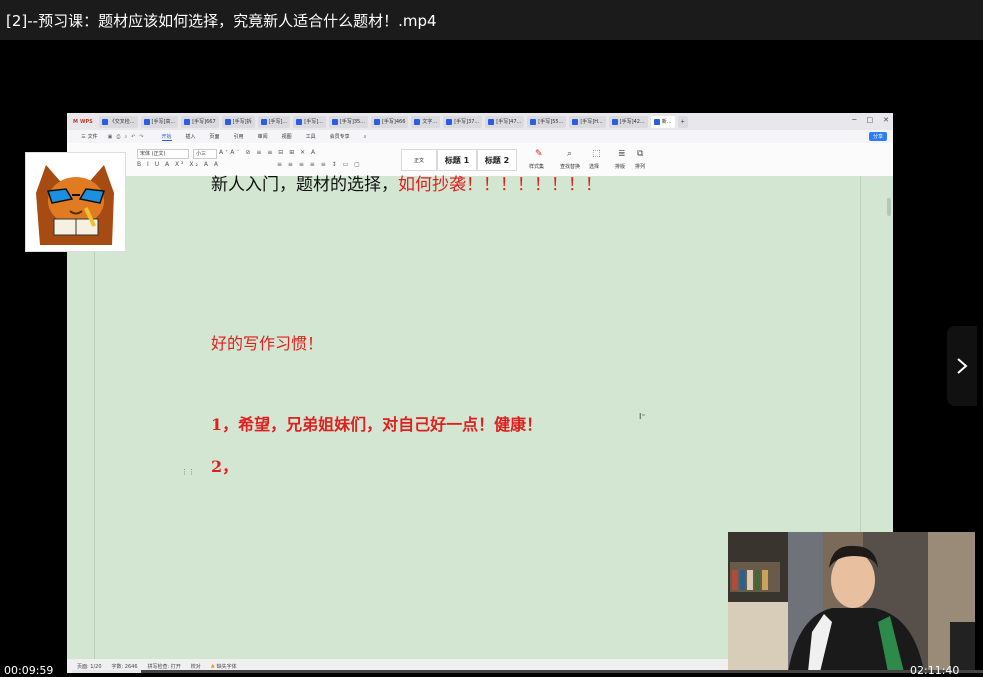  What do you see at coordinates (539, 154) in the screenshot?
I see `style-set-icon: ✎` at bounding box center [539, 154].